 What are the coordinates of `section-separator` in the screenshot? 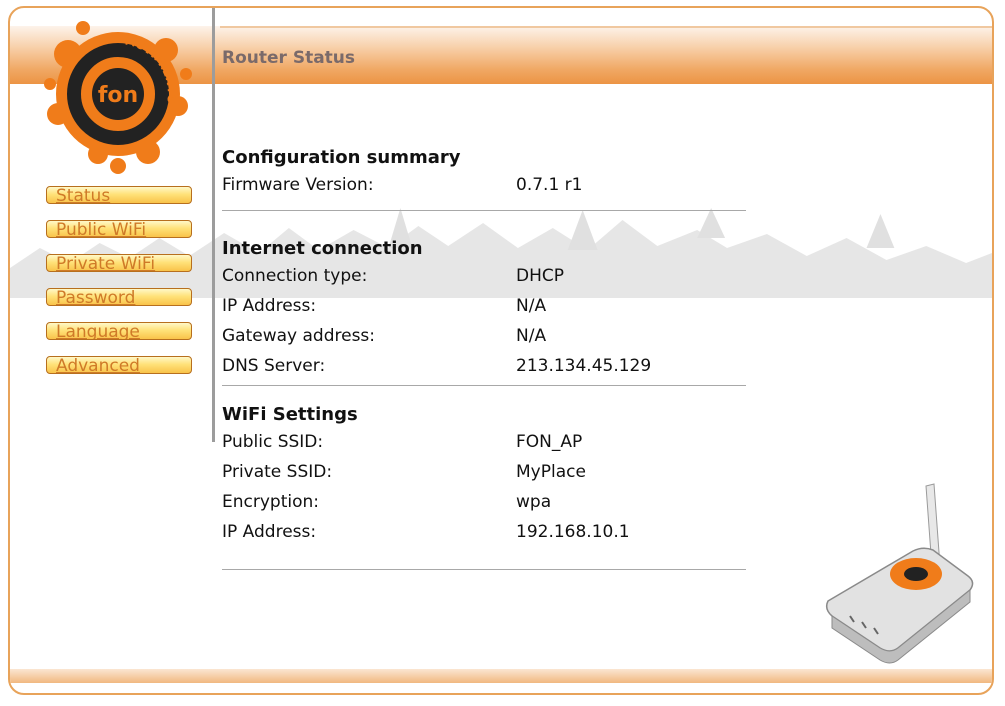 It's located at (484, 569).